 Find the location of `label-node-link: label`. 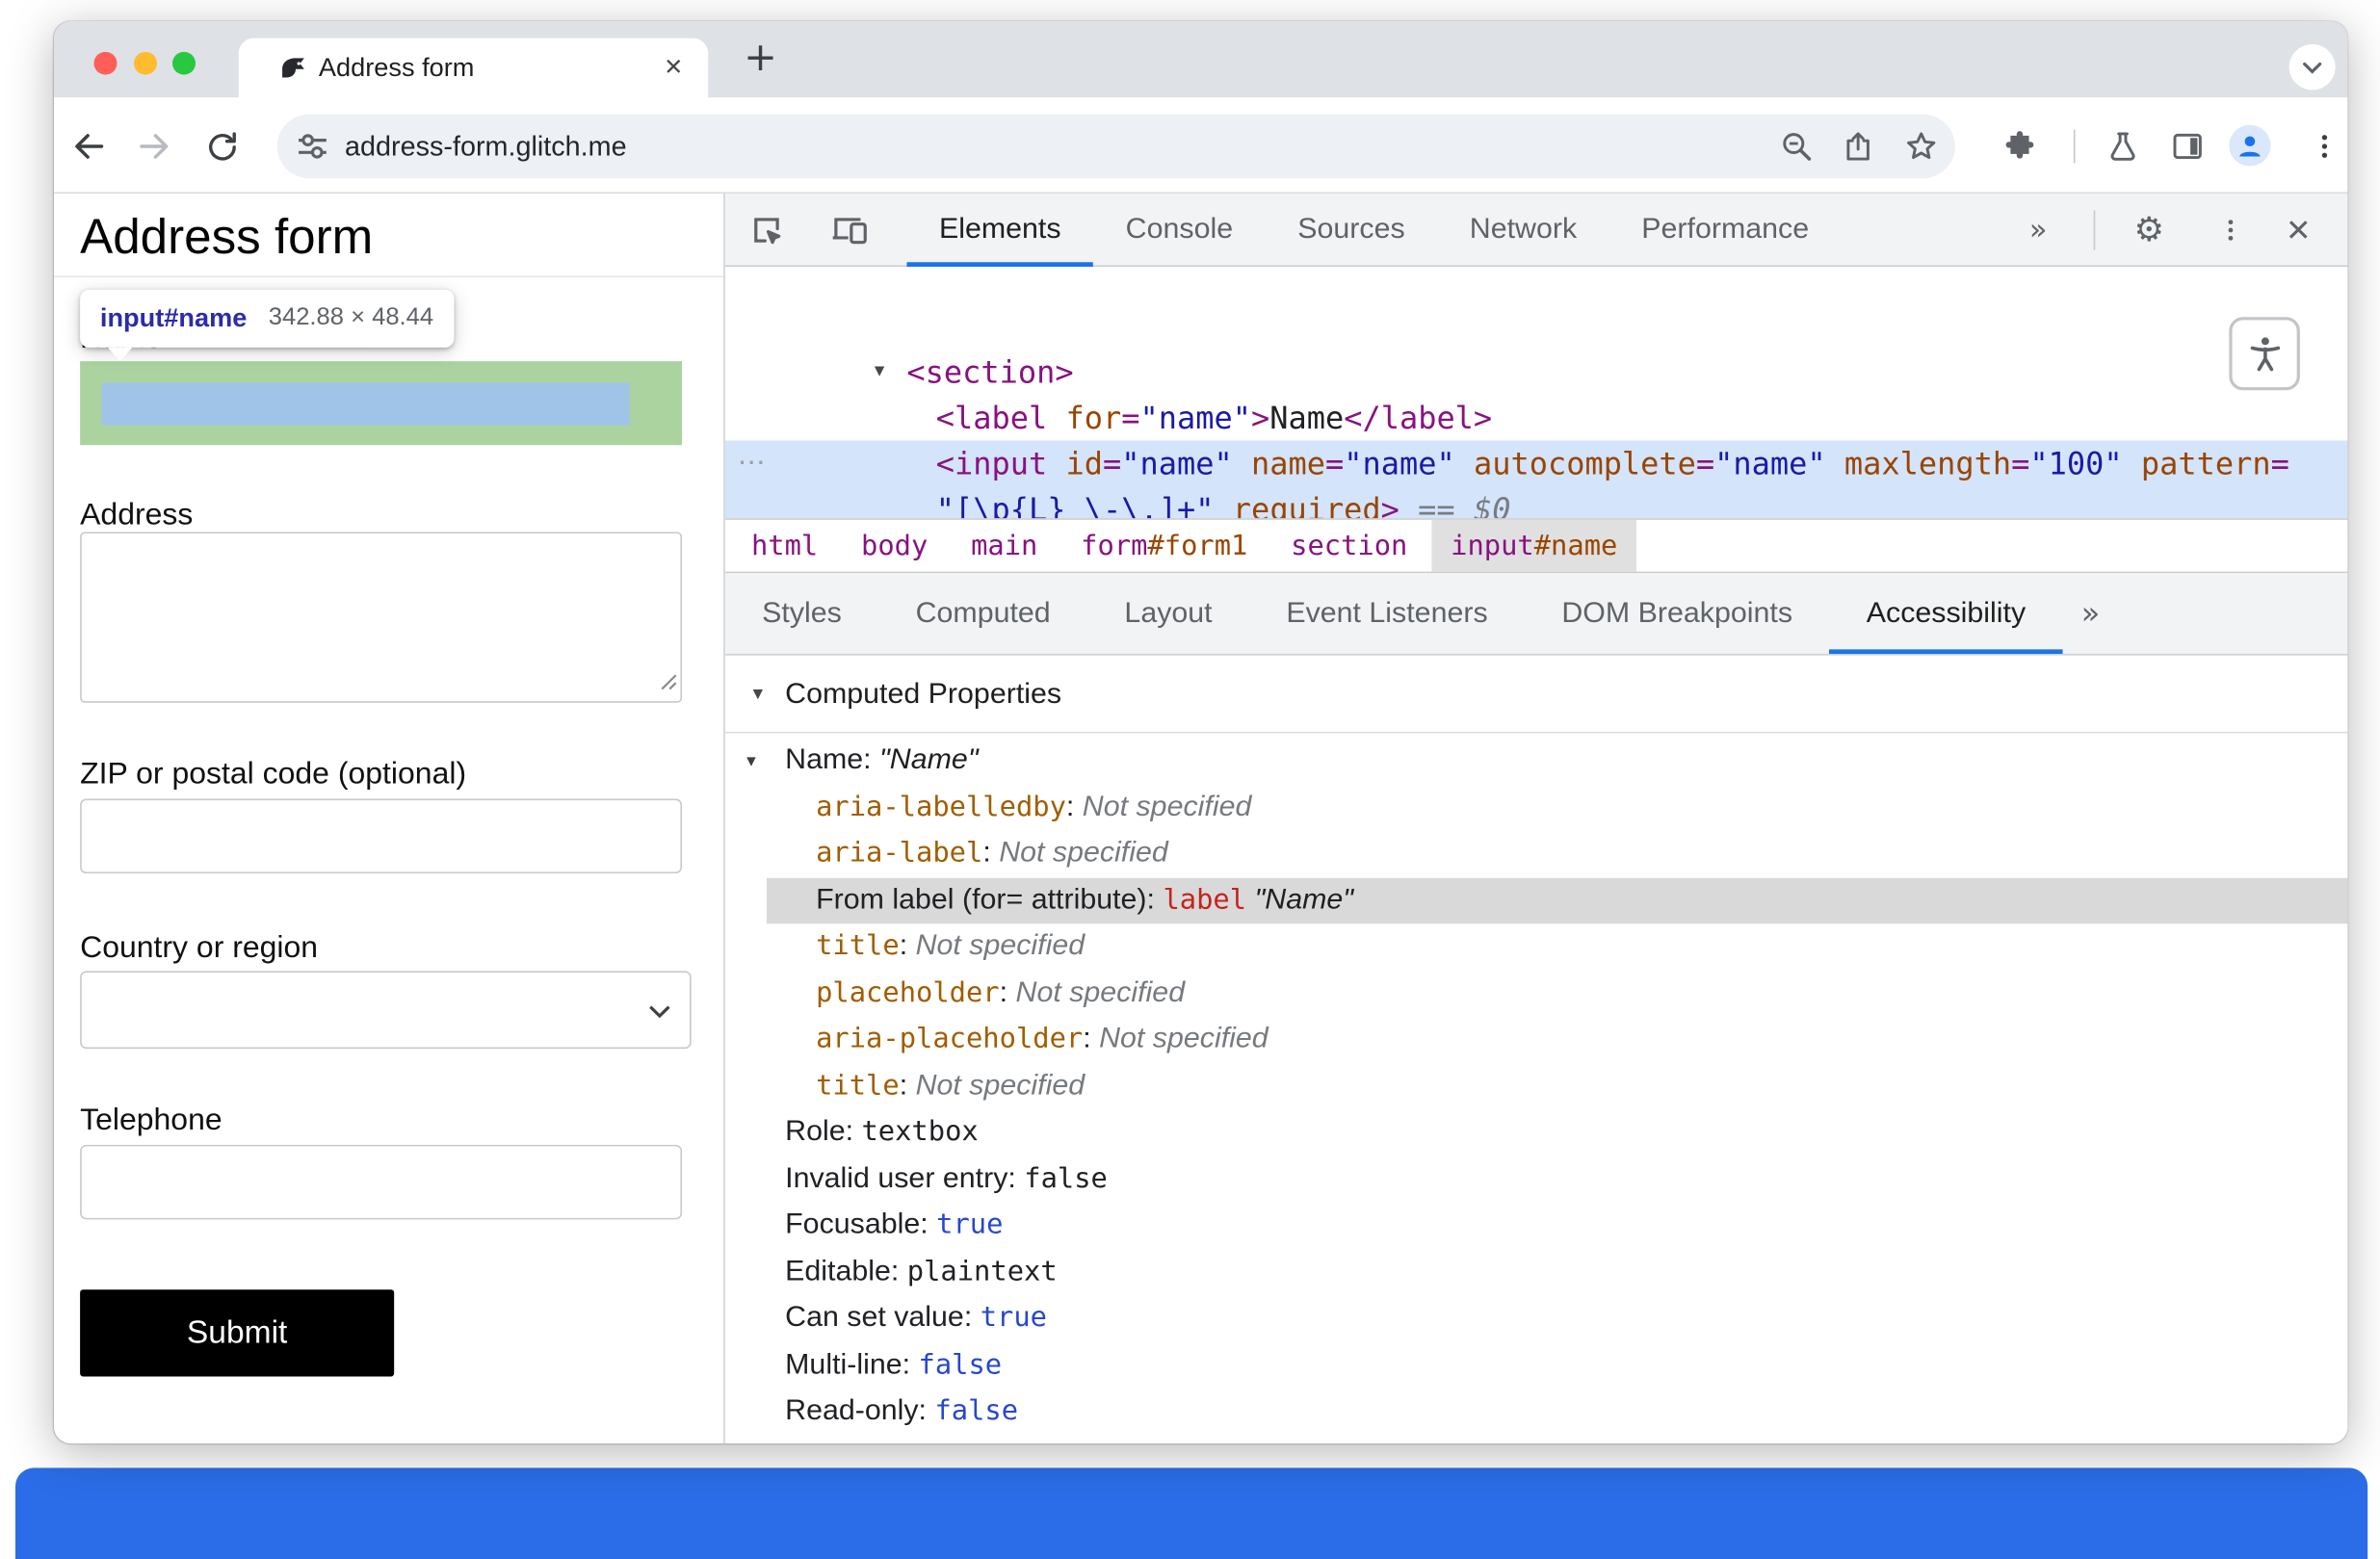

label-node-link: label is located at coordinates (1204, 899).